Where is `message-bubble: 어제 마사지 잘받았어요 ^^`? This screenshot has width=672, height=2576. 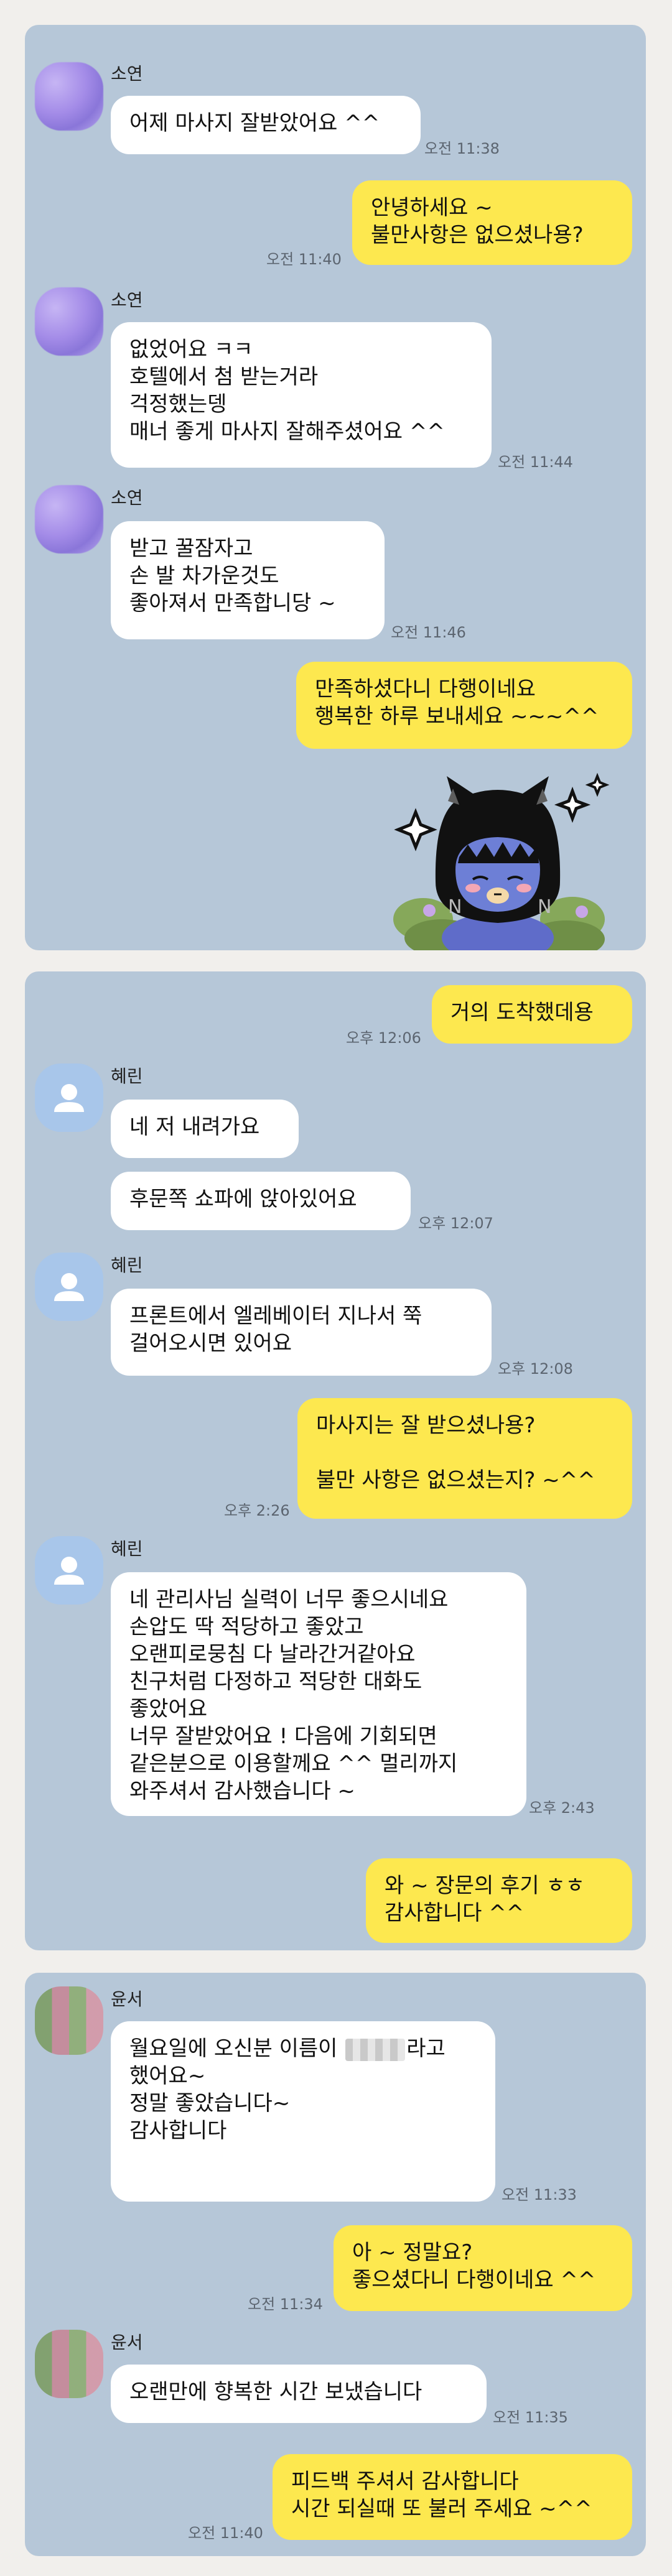 message-bubble: 어제 마사지 잘받았어요 ^^ is located at coordinates (266, 125).